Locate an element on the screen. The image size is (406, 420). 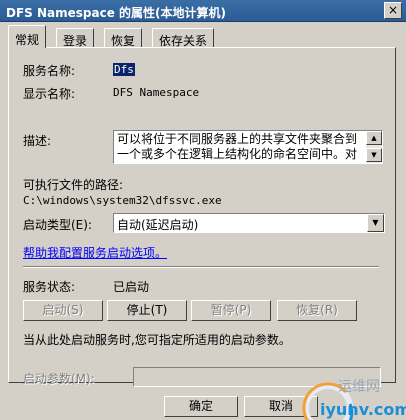
watermark-line1: 运维网 is located at coordinates (359, 387).